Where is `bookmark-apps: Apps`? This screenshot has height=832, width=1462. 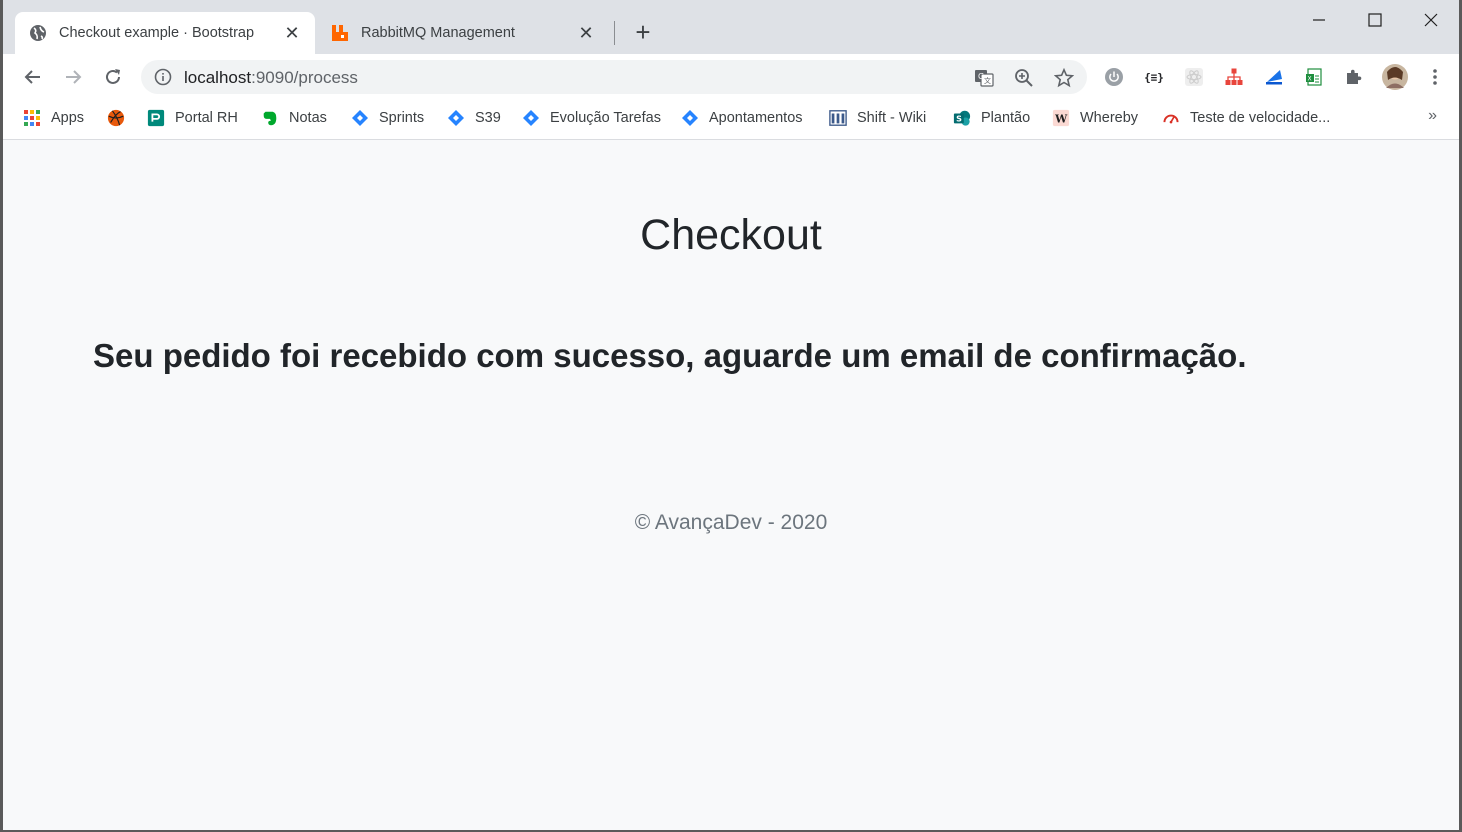
bookmark-apps: Apps is located at coordinates (53, 118).